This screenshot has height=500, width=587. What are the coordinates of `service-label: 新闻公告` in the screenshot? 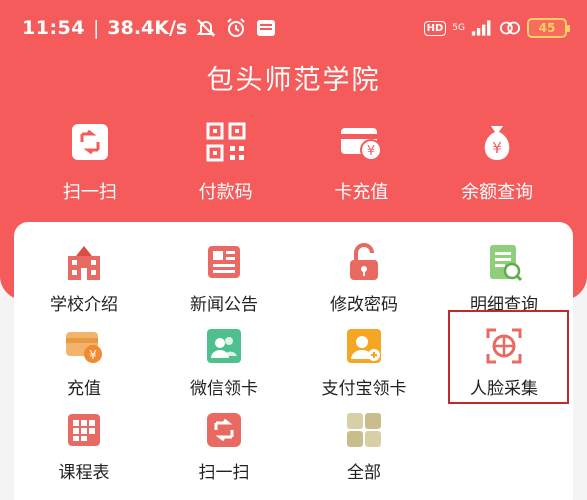 It's located at (224, 305).